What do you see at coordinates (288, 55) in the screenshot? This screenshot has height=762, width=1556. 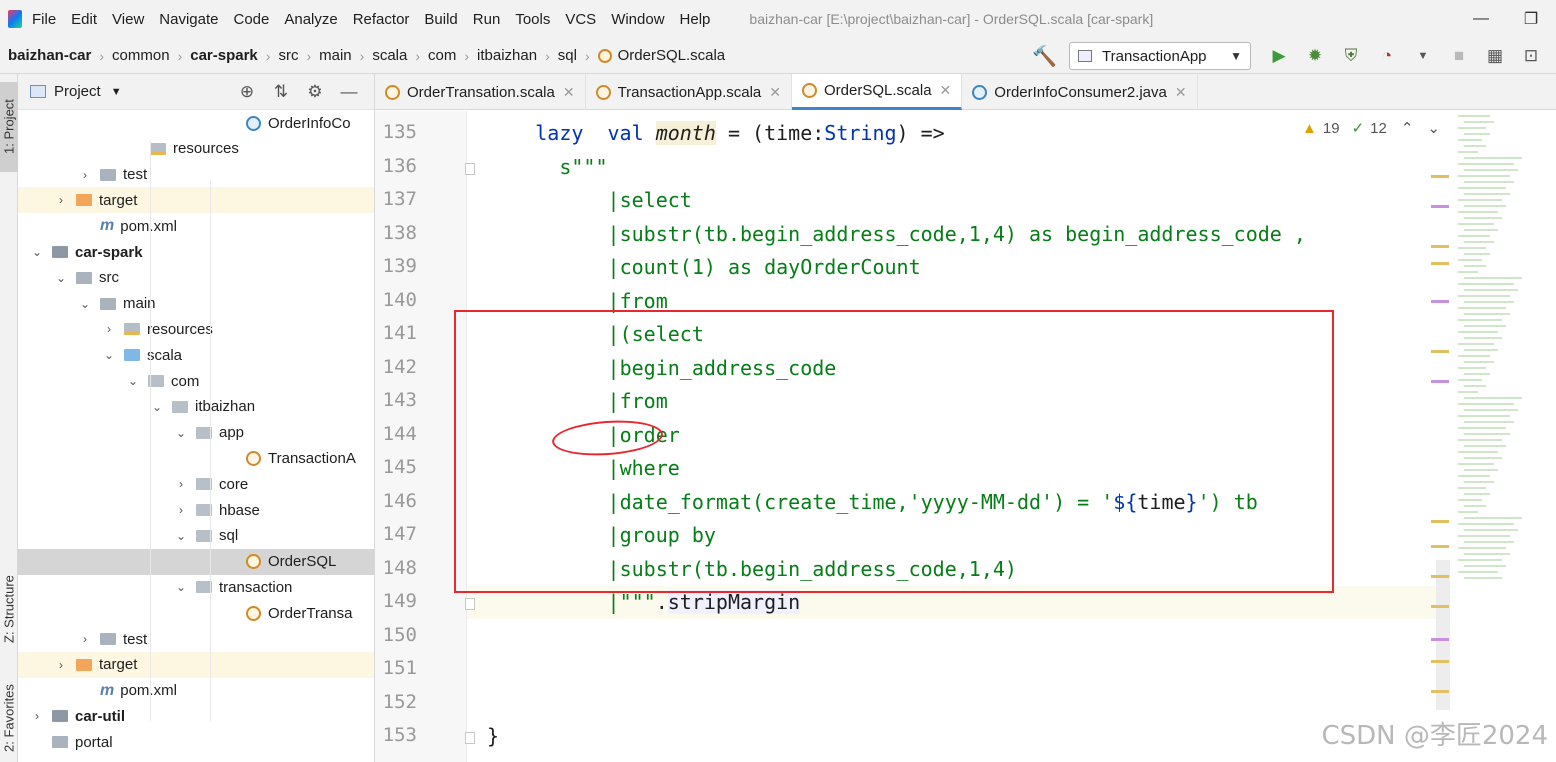 I see `breadcrumb-item: src` at bounding box center [288, 55].